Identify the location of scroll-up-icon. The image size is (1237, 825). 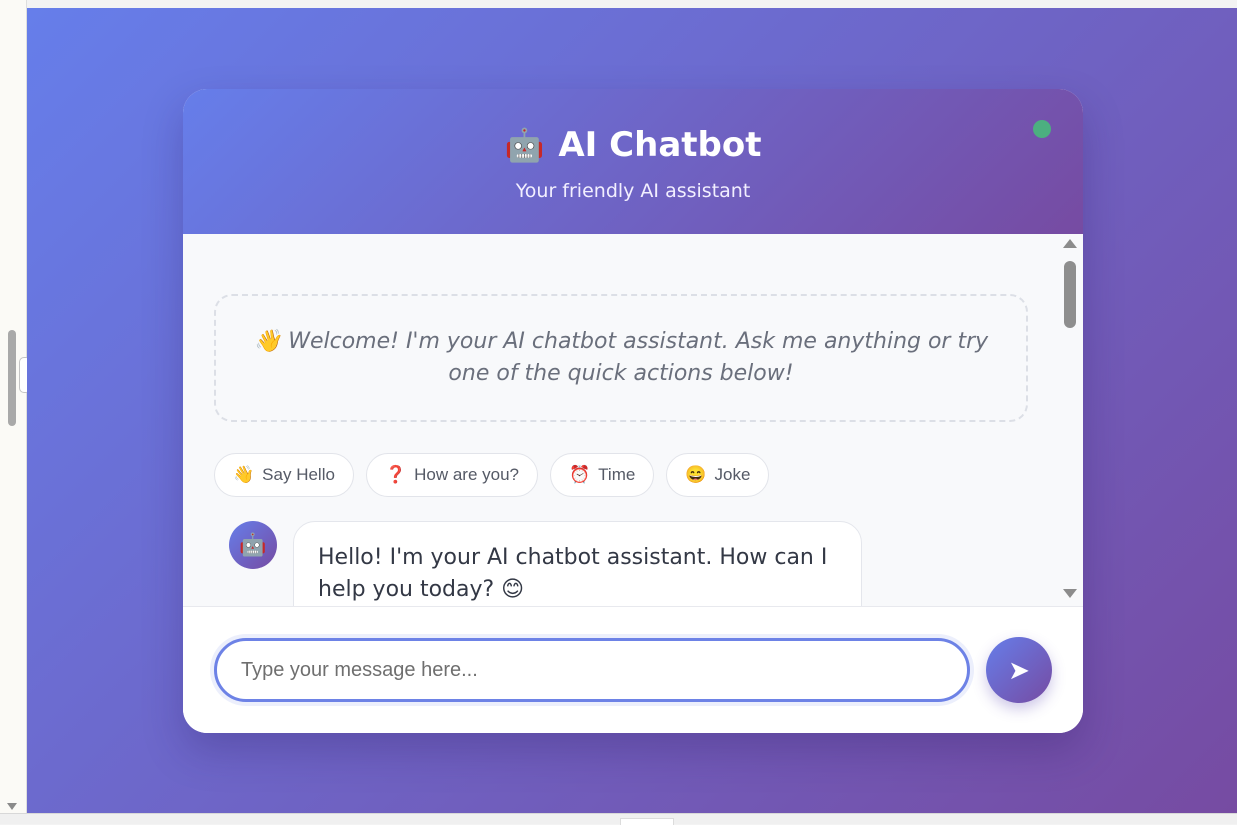
(1070, 243).